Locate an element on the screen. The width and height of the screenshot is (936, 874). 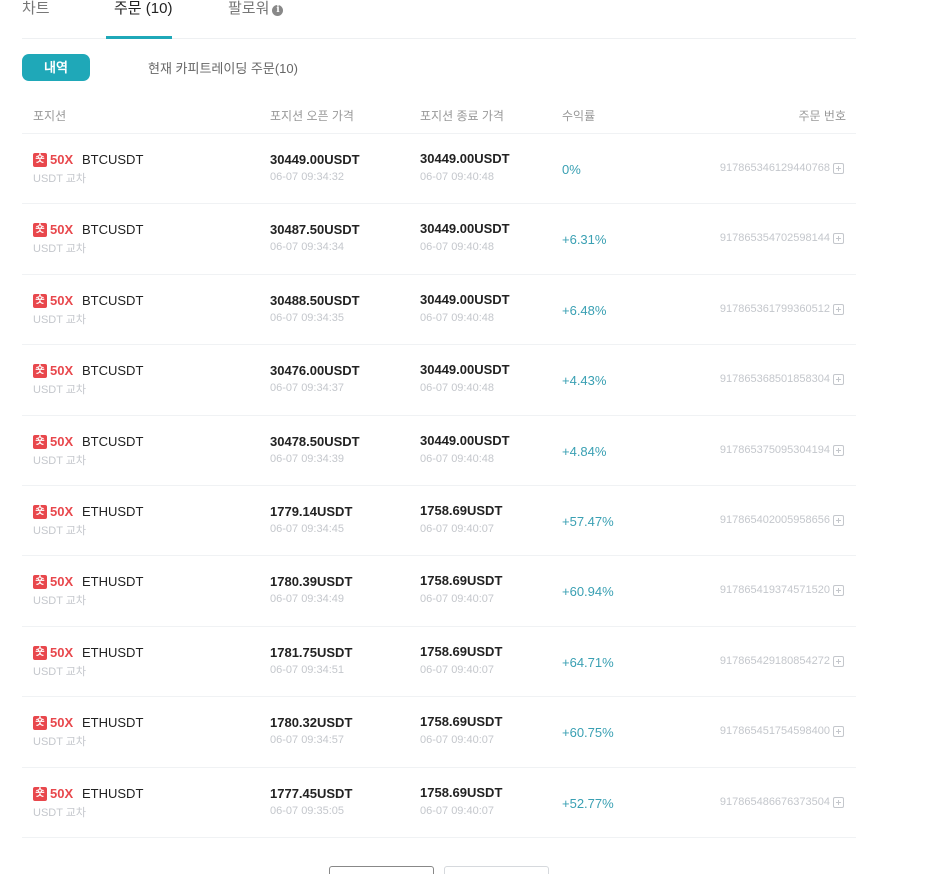
order-subtabs: 내역 현재 카피트레이딩 주문(10) is located at coordinates (160, 67).